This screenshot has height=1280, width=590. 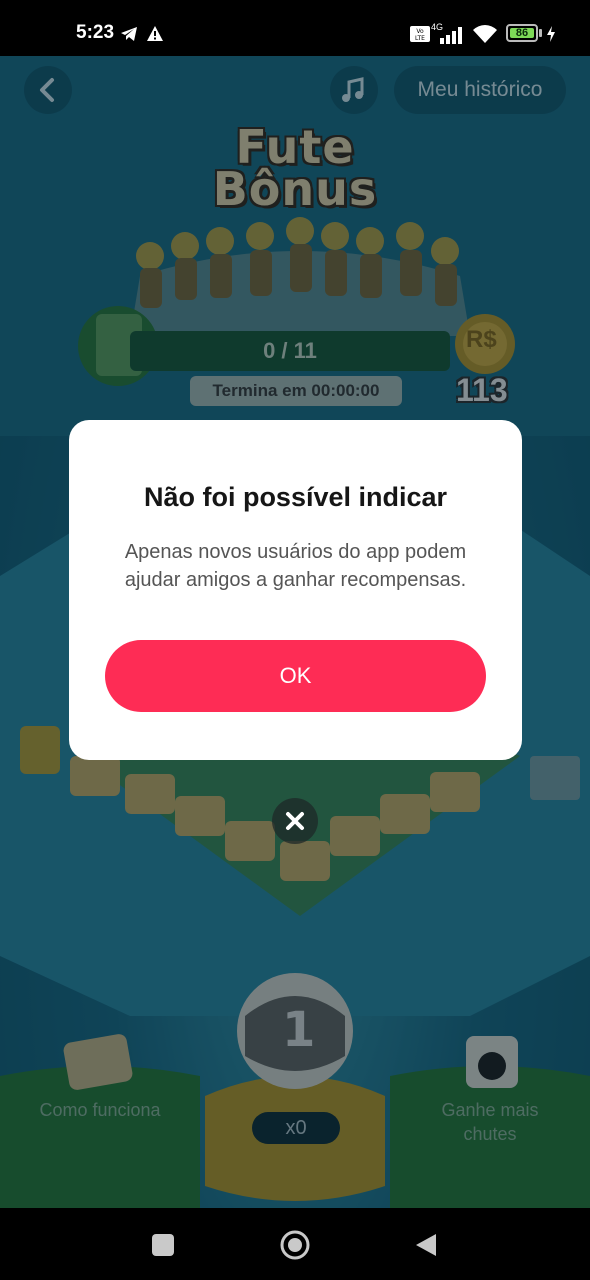 What do you see at coordinates (129, 34) in the screenshot?
I see `telegram-icon` at bounding box center [129, 34].